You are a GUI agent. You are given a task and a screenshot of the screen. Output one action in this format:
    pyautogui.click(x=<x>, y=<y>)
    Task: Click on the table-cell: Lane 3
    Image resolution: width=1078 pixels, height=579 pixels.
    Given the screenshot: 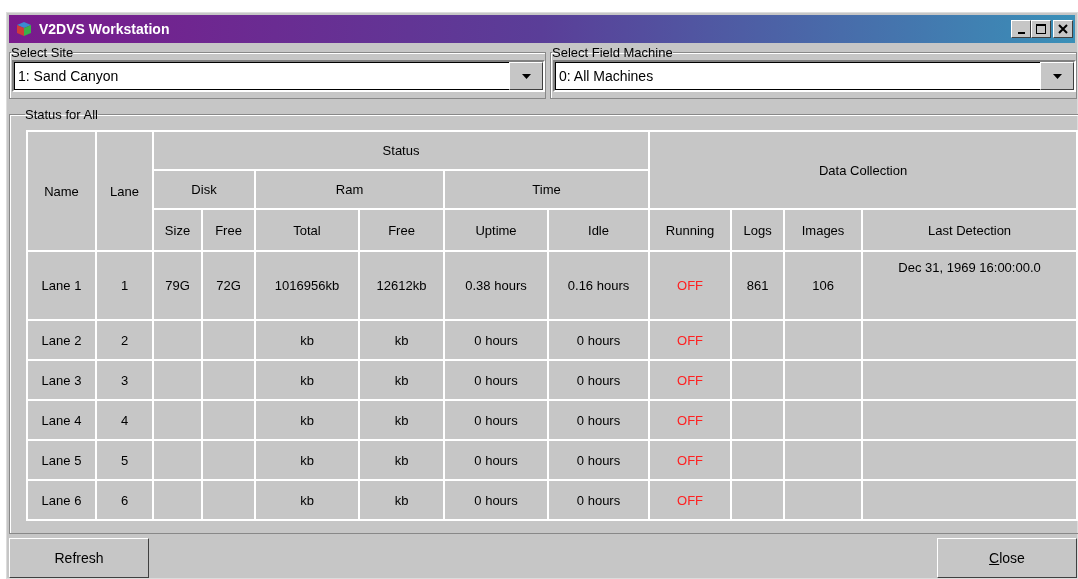 What is the action you would take?
    pyautogui.click(x=61, y=380)
    